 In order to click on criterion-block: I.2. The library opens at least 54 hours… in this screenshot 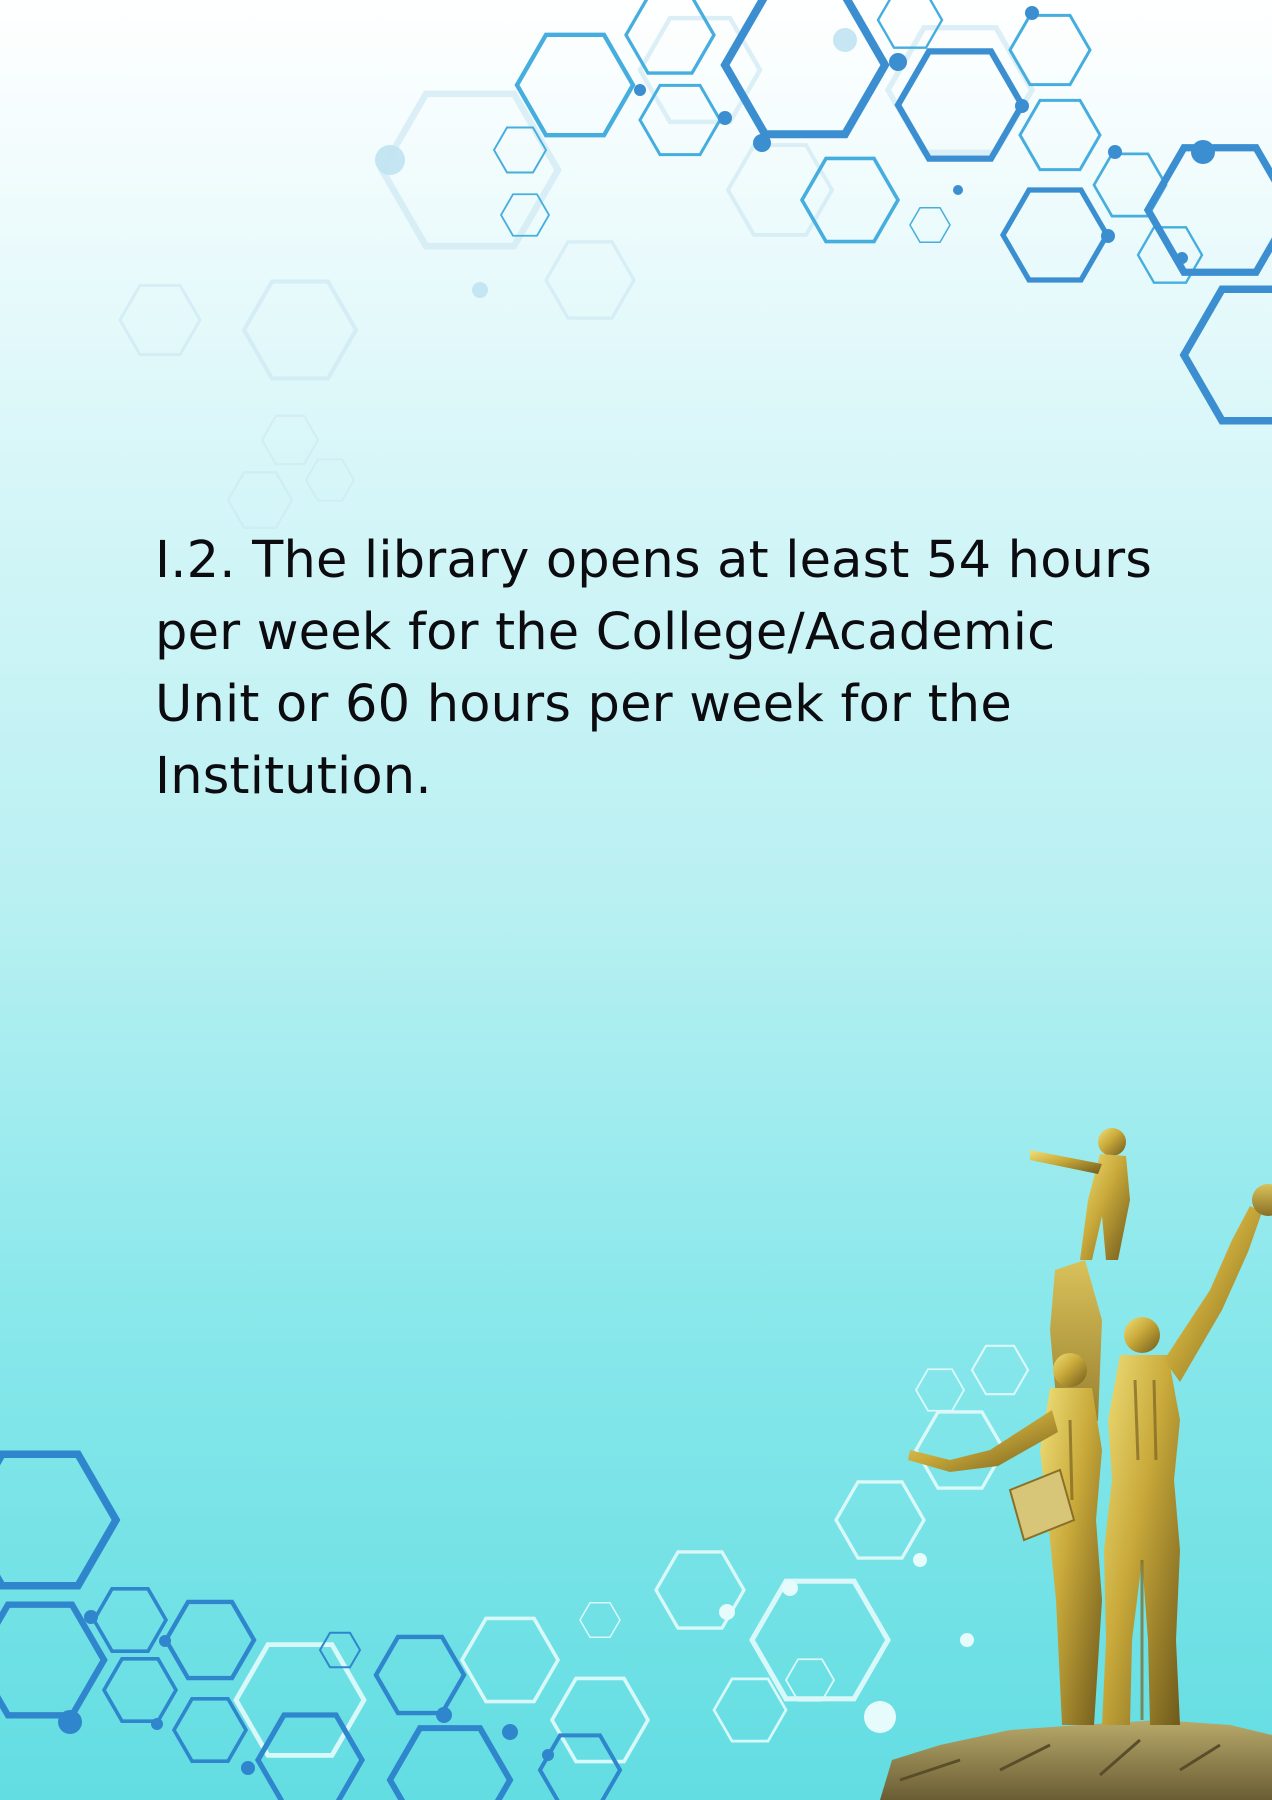, I will do `click(654, 669)`.